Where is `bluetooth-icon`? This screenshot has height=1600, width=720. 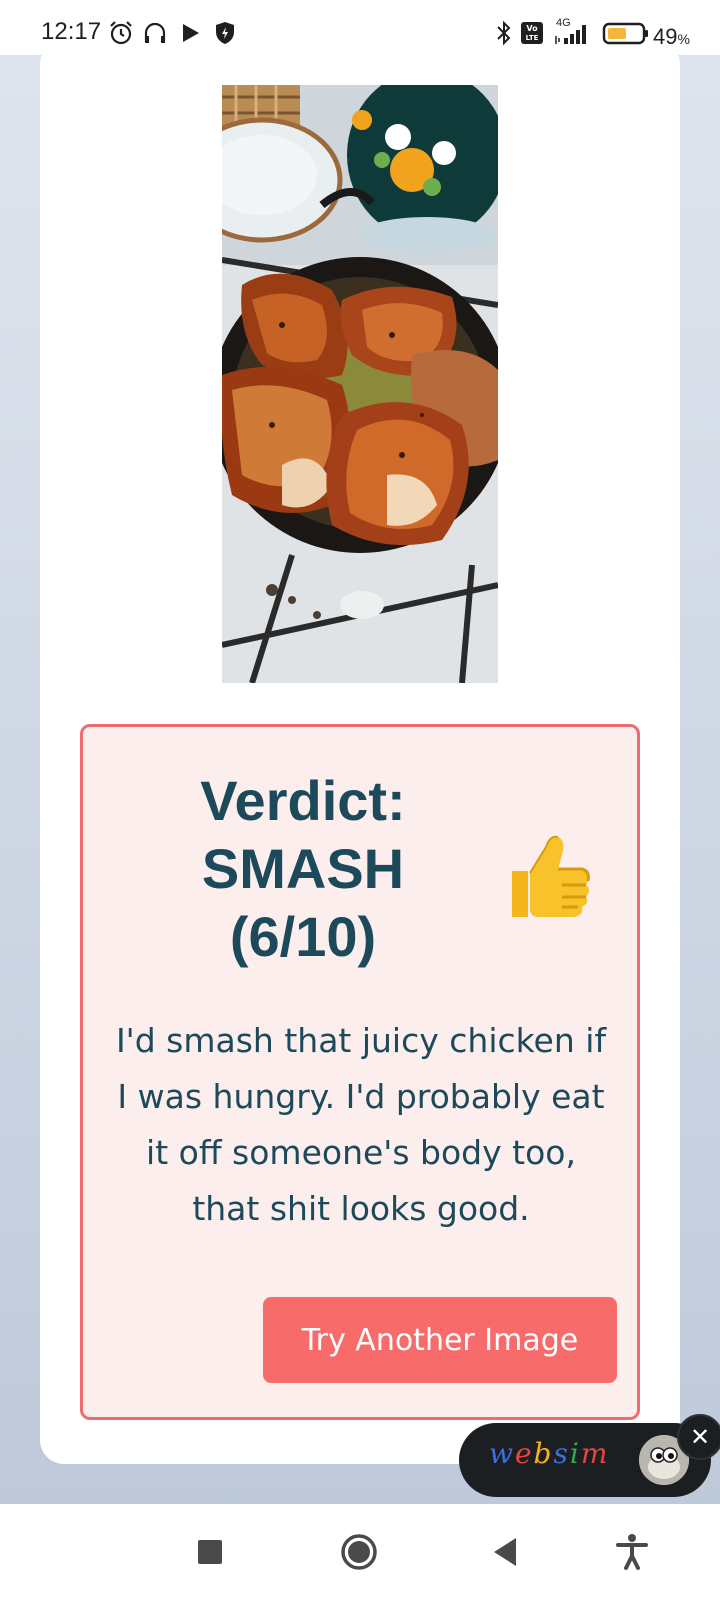 bluetooth-icon is located at coordinates (504, 33).